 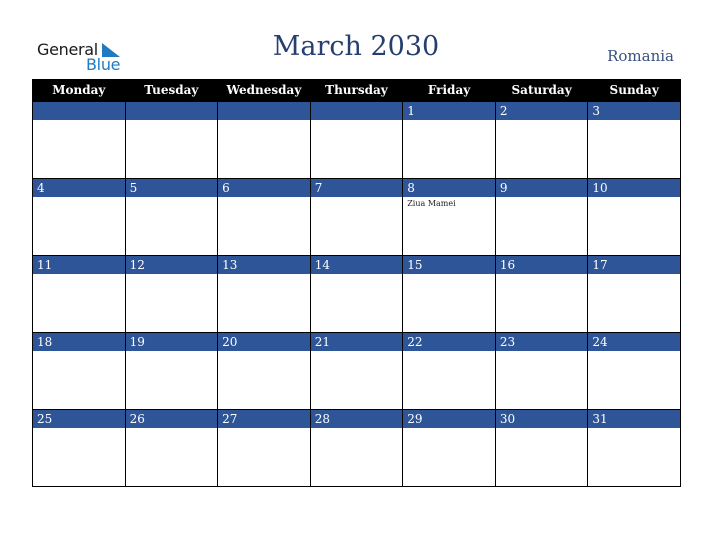 I want to click on day-cell: 28, so click(x=356, y=448).